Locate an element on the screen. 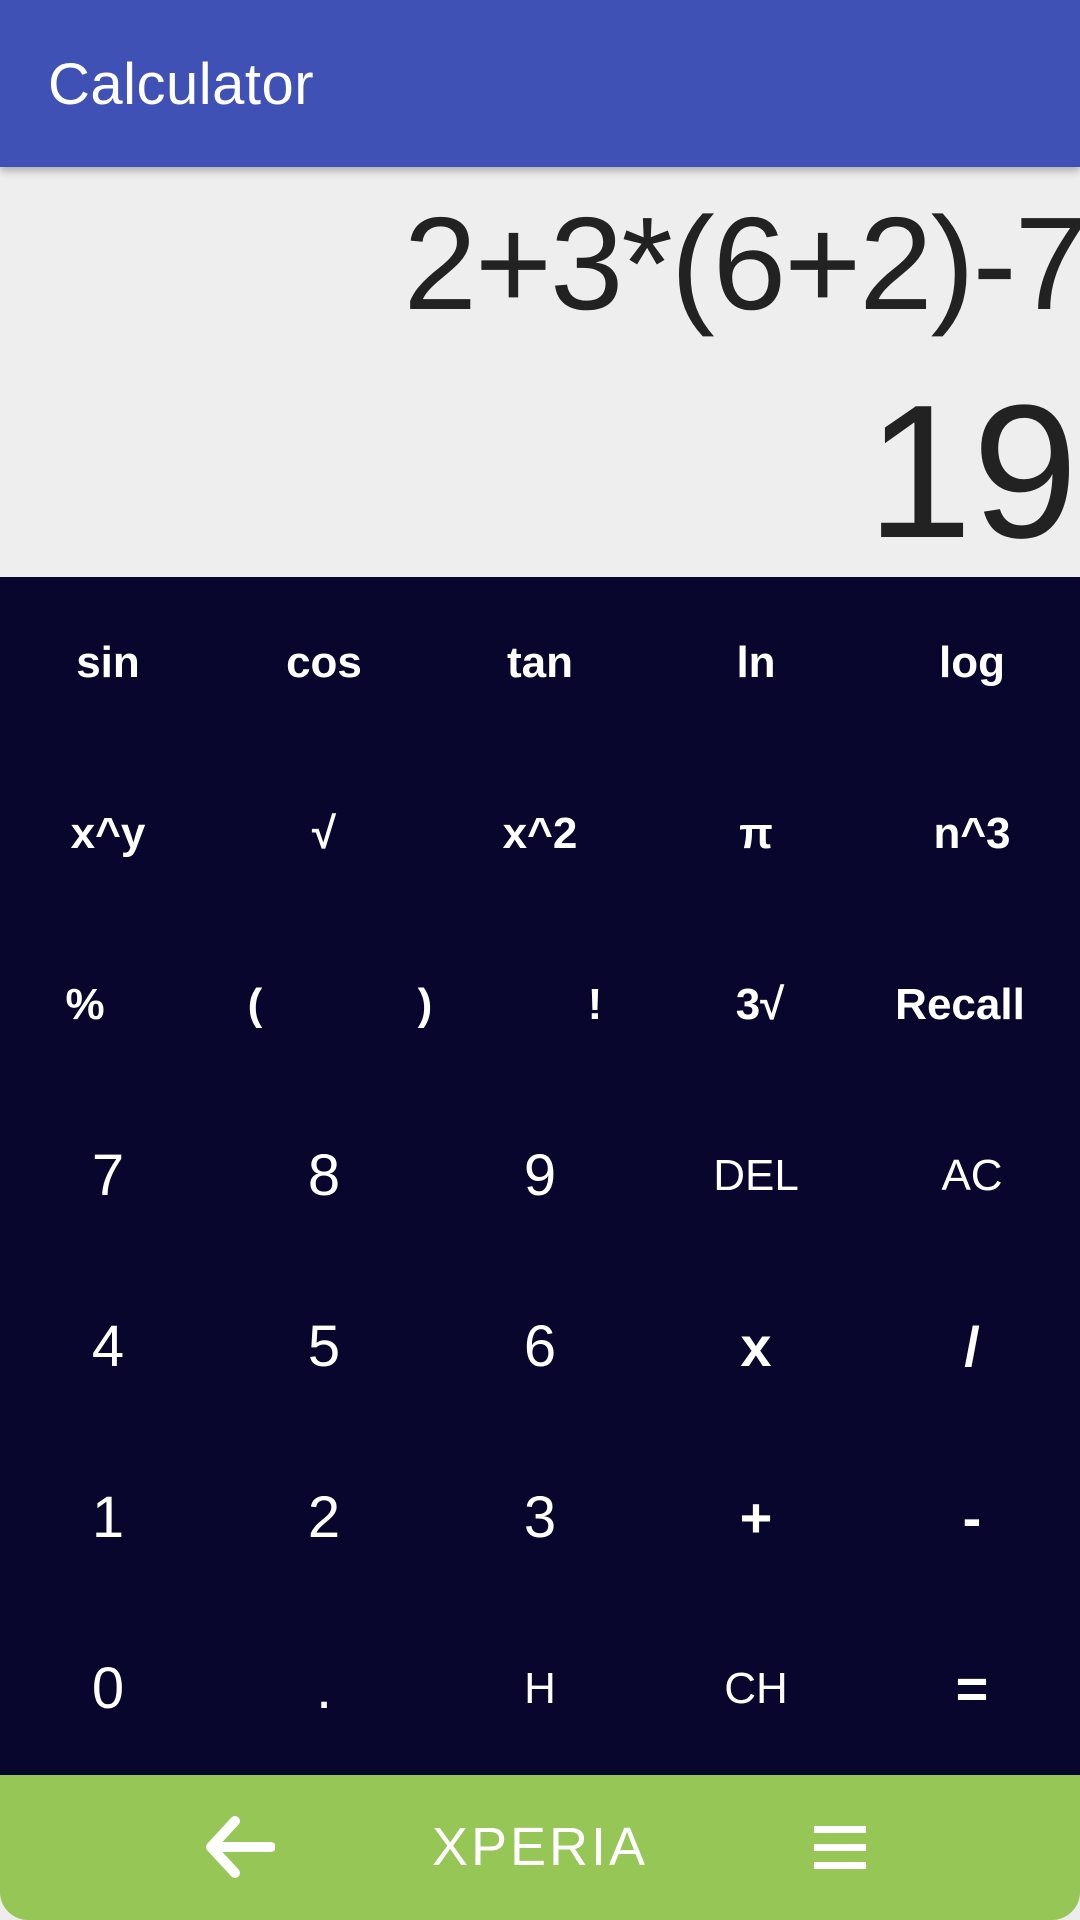  sqrt-button: √ is located at coordinates (324, 833).